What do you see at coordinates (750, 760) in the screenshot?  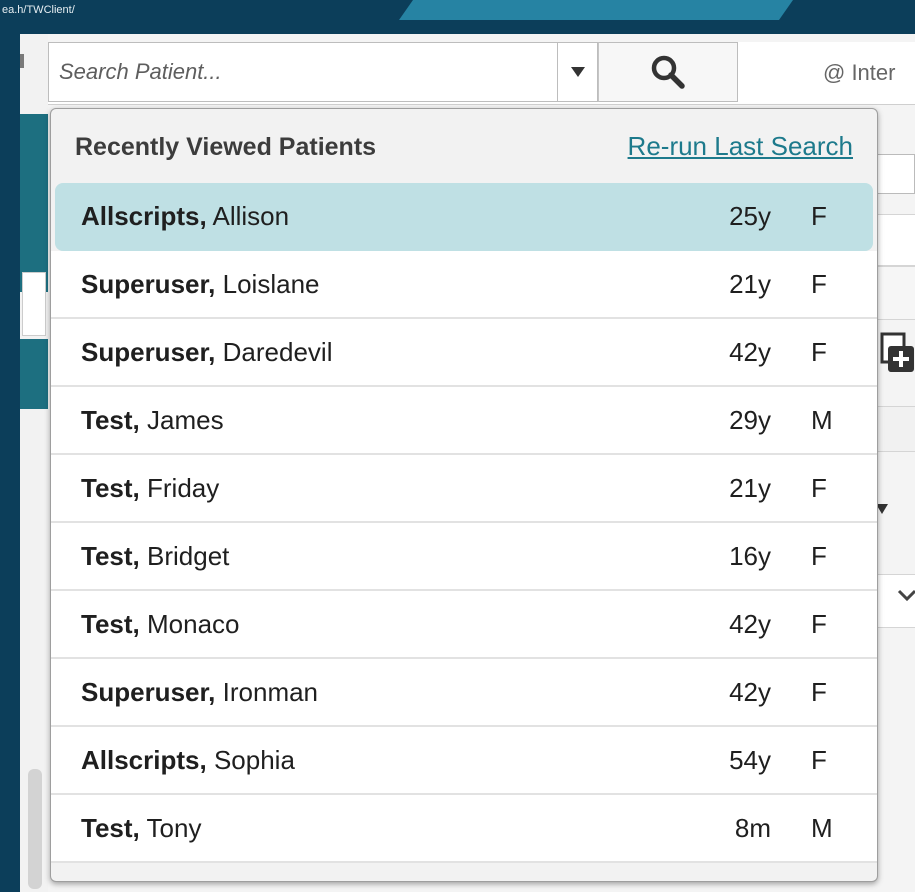 I see `patient-age: 54y` at bounding box center [750, 760].